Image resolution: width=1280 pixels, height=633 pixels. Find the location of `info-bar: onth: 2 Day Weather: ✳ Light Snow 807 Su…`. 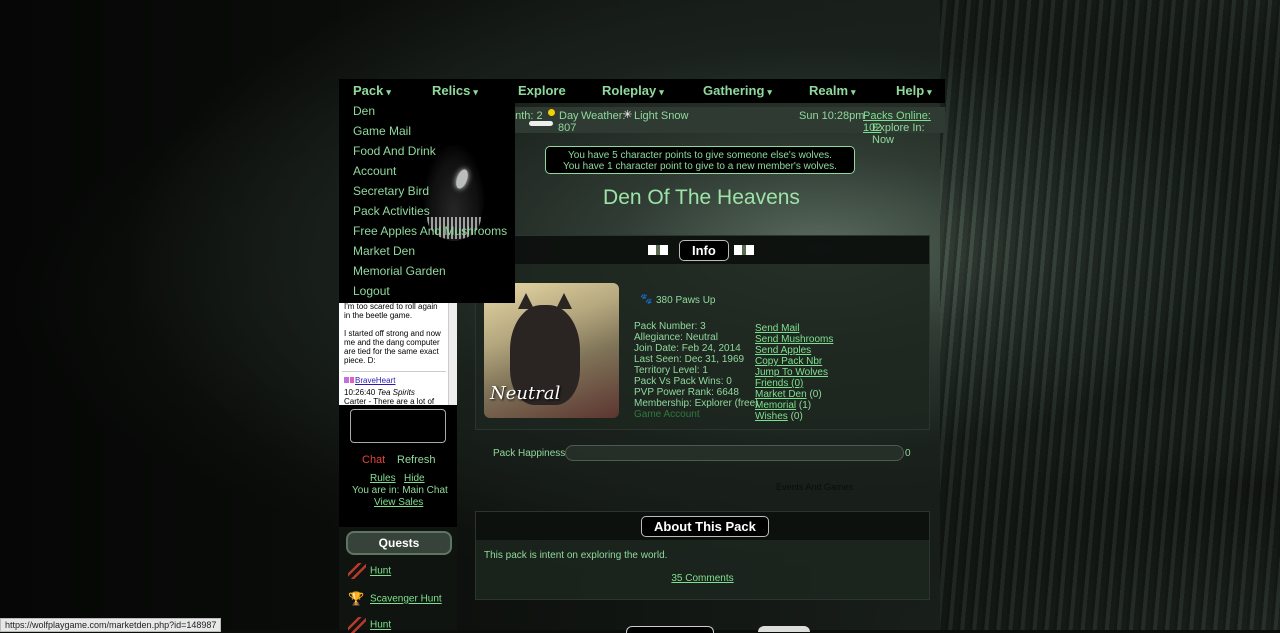

info-bar: onth: 2 Day Weather: ✳ Light Snow 807 Su… is located at coordinates (727, 126).